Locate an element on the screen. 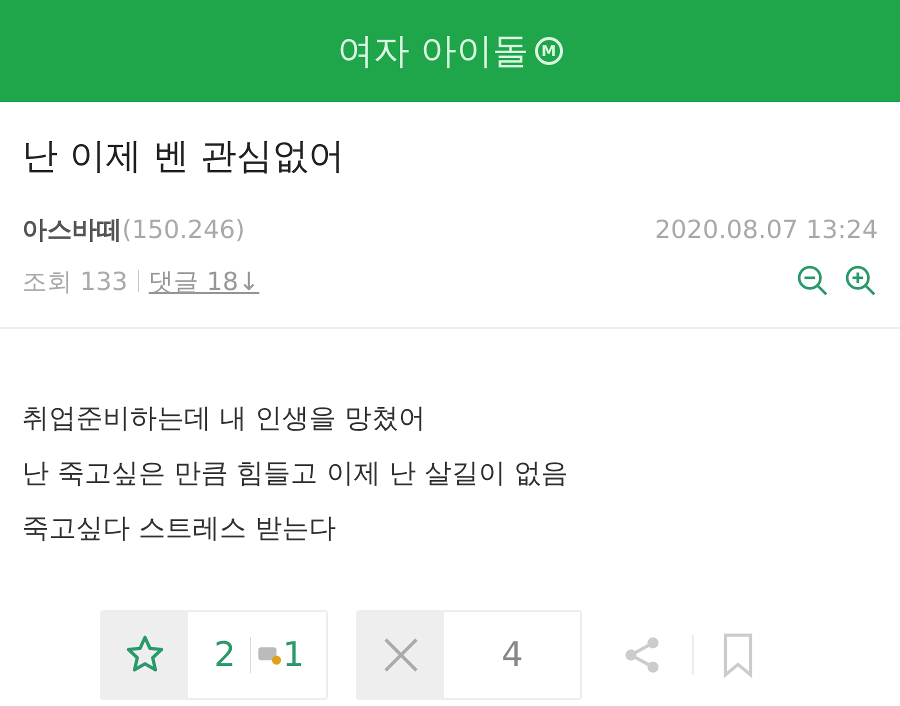 This screenshot has width=900, height=706. post-date: 2020.08.07 13:24 is located at coordinates (766, 229).